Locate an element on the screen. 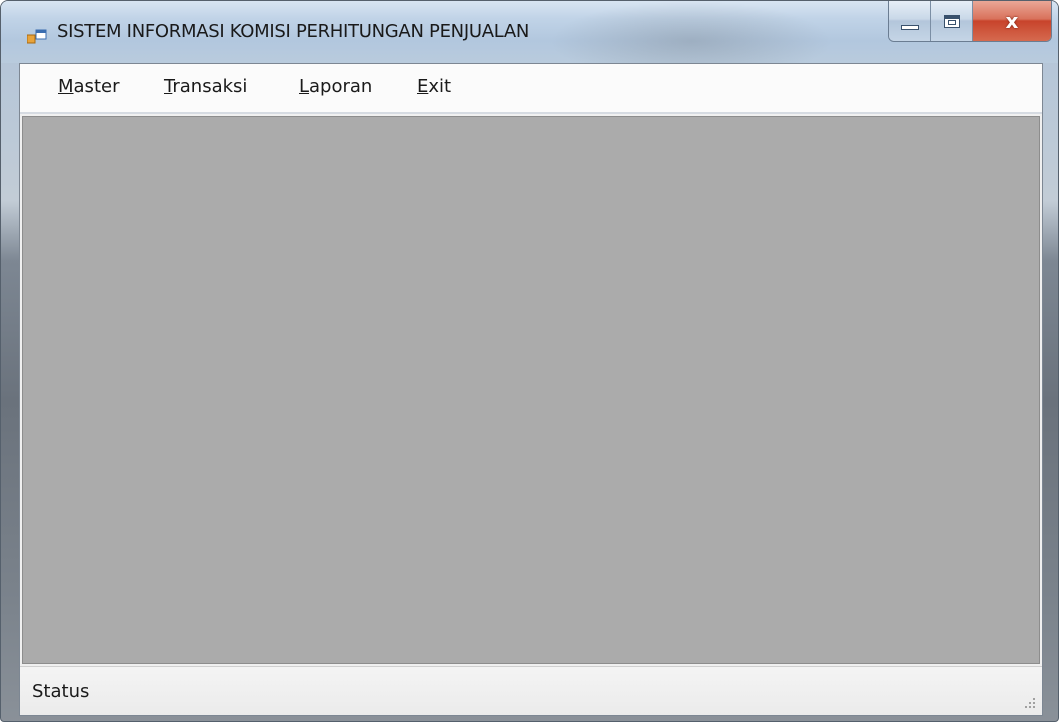 The width and height of the screenshot is (1059, 722). close-icon: x is located at coordinates (1012, 21).